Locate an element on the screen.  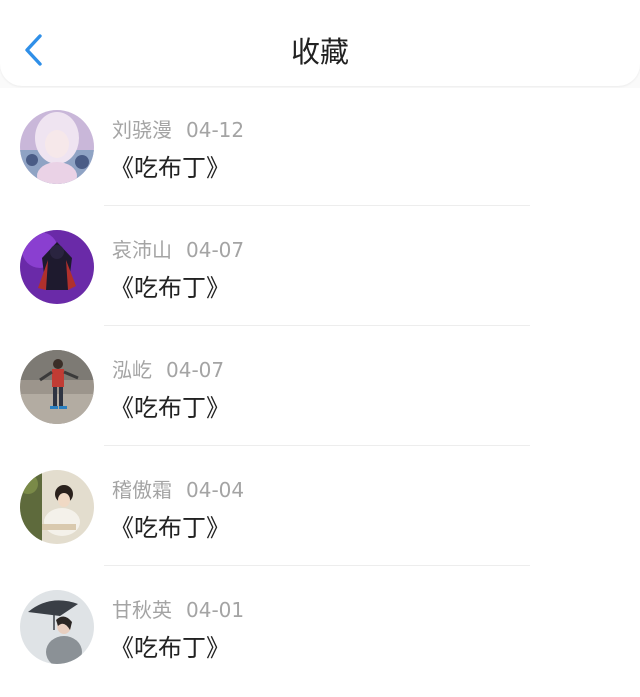
item-meta: 刘骁漫 04-12 is located at coordinates (178, 128).